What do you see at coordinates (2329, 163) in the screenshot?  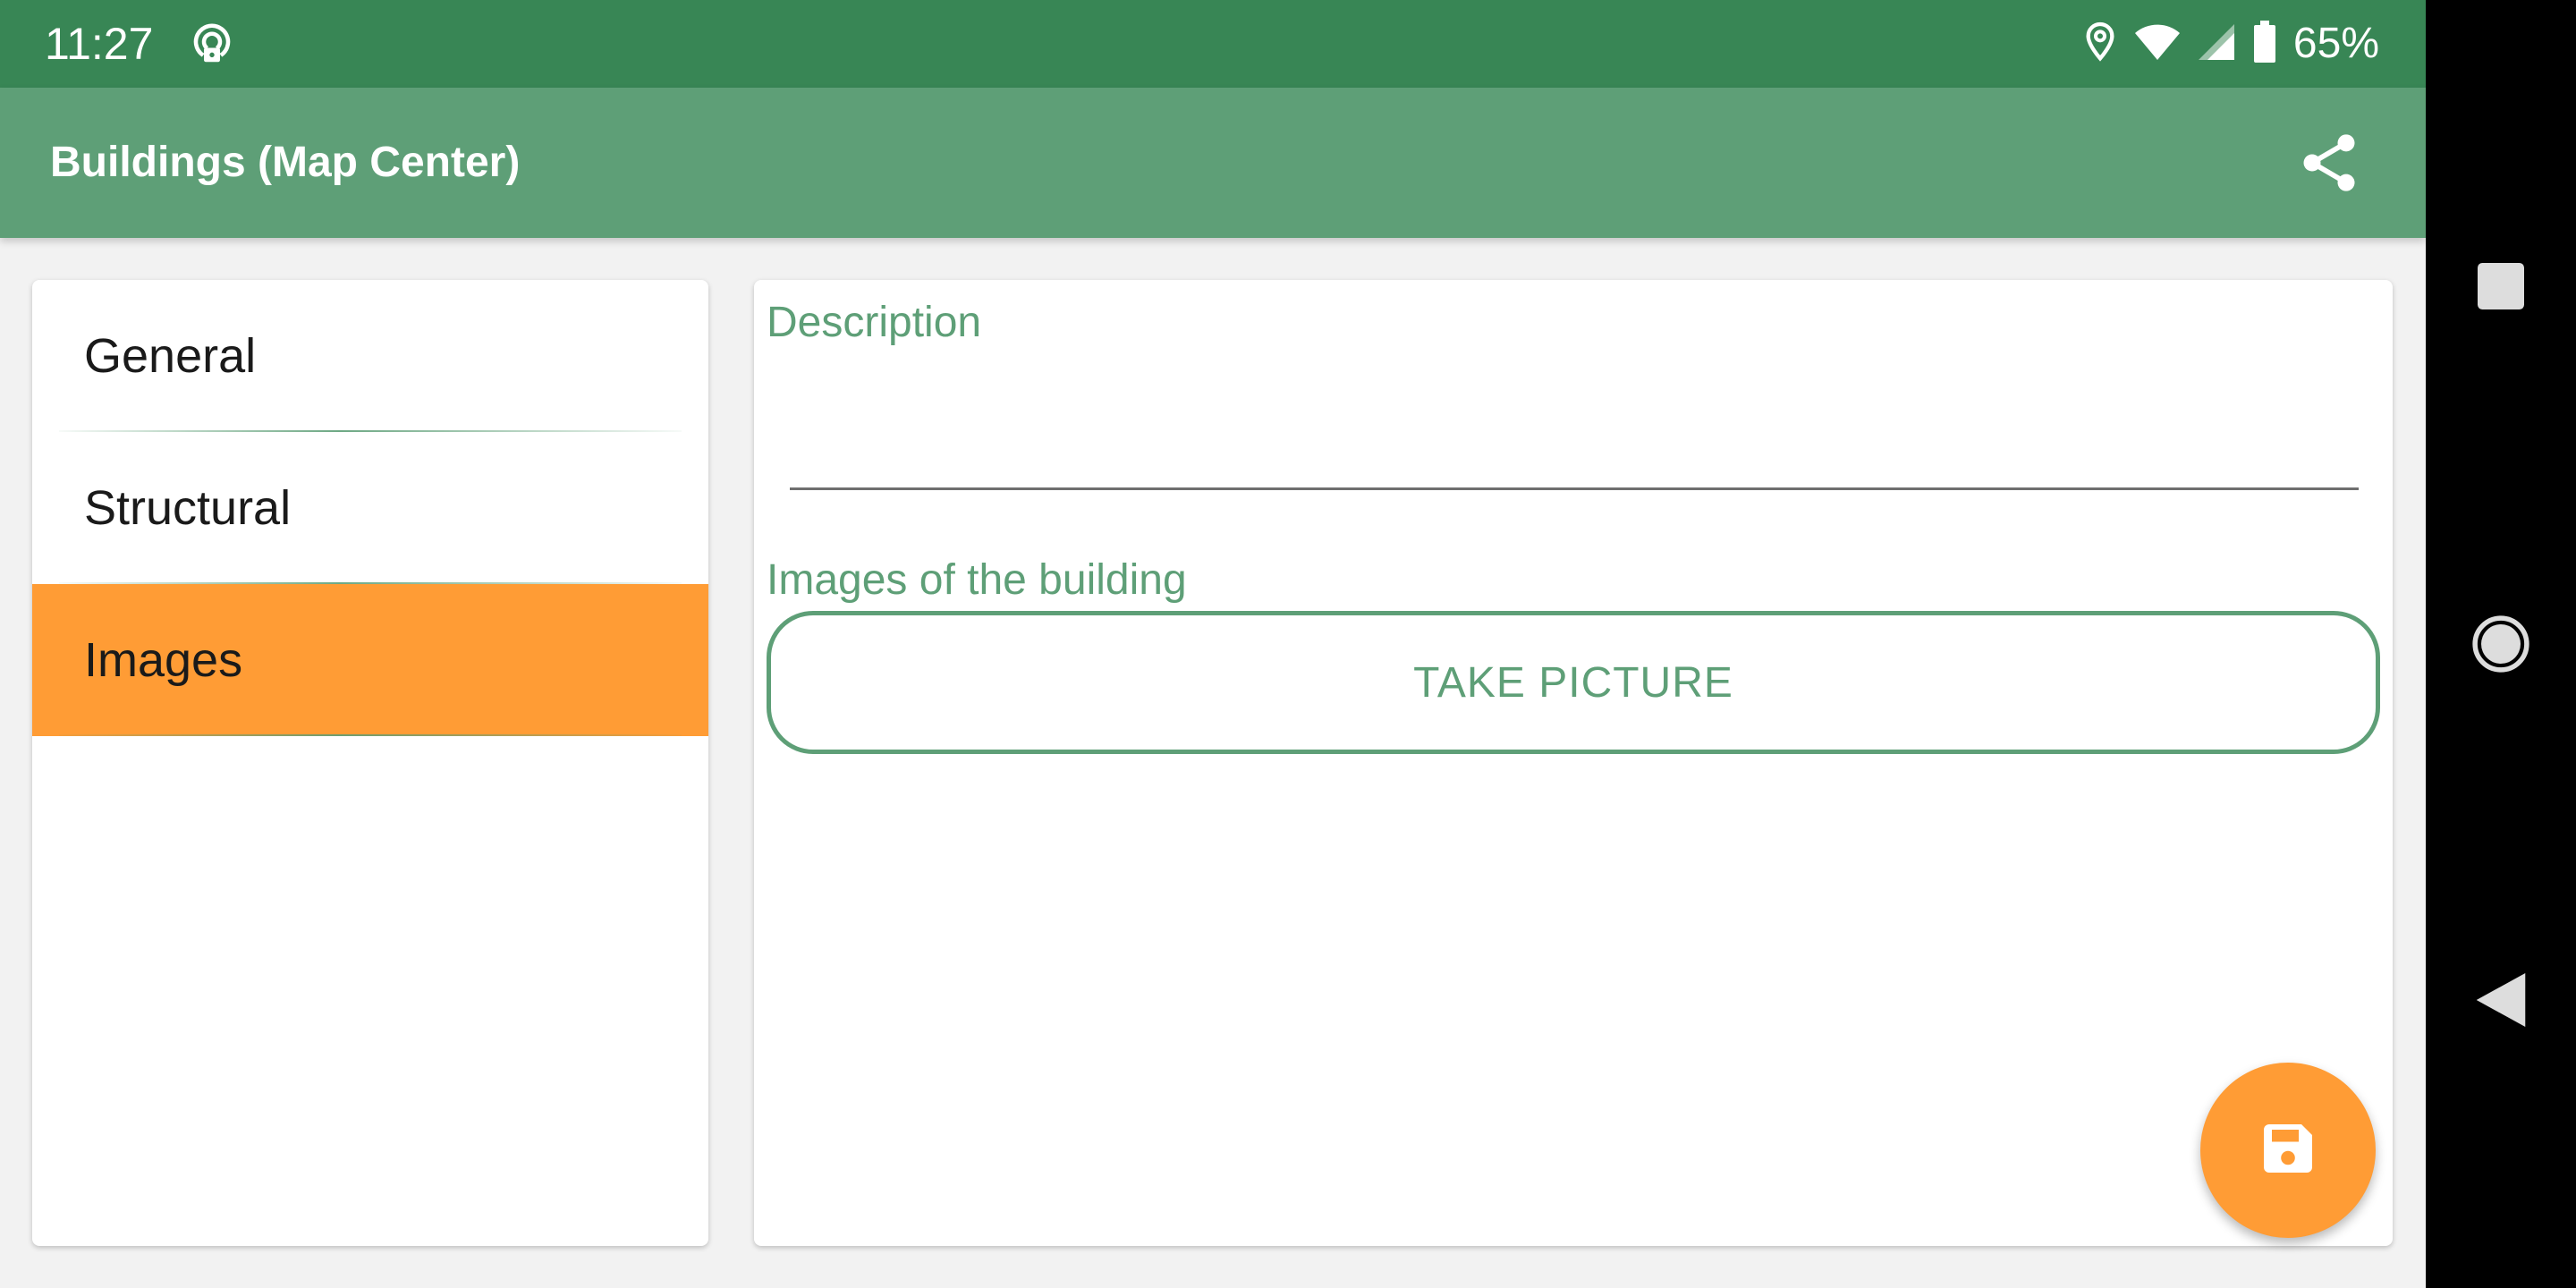 I see `share-icon` at bounding box center [2329, 163].